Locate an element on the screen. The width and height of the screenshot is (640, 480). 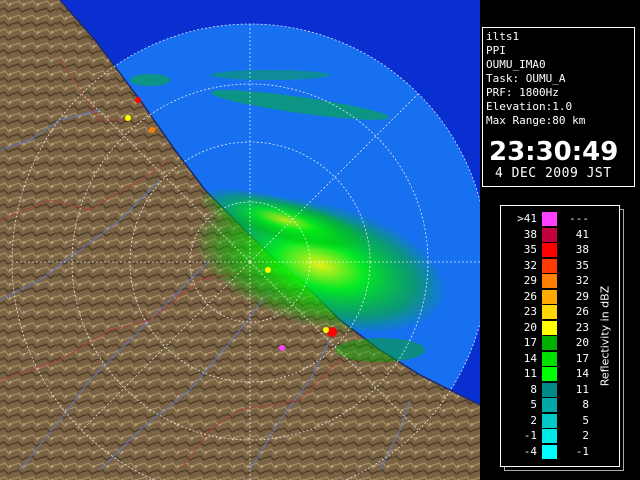
legend-lower-value: 29 is located at coordinates (530, 280).